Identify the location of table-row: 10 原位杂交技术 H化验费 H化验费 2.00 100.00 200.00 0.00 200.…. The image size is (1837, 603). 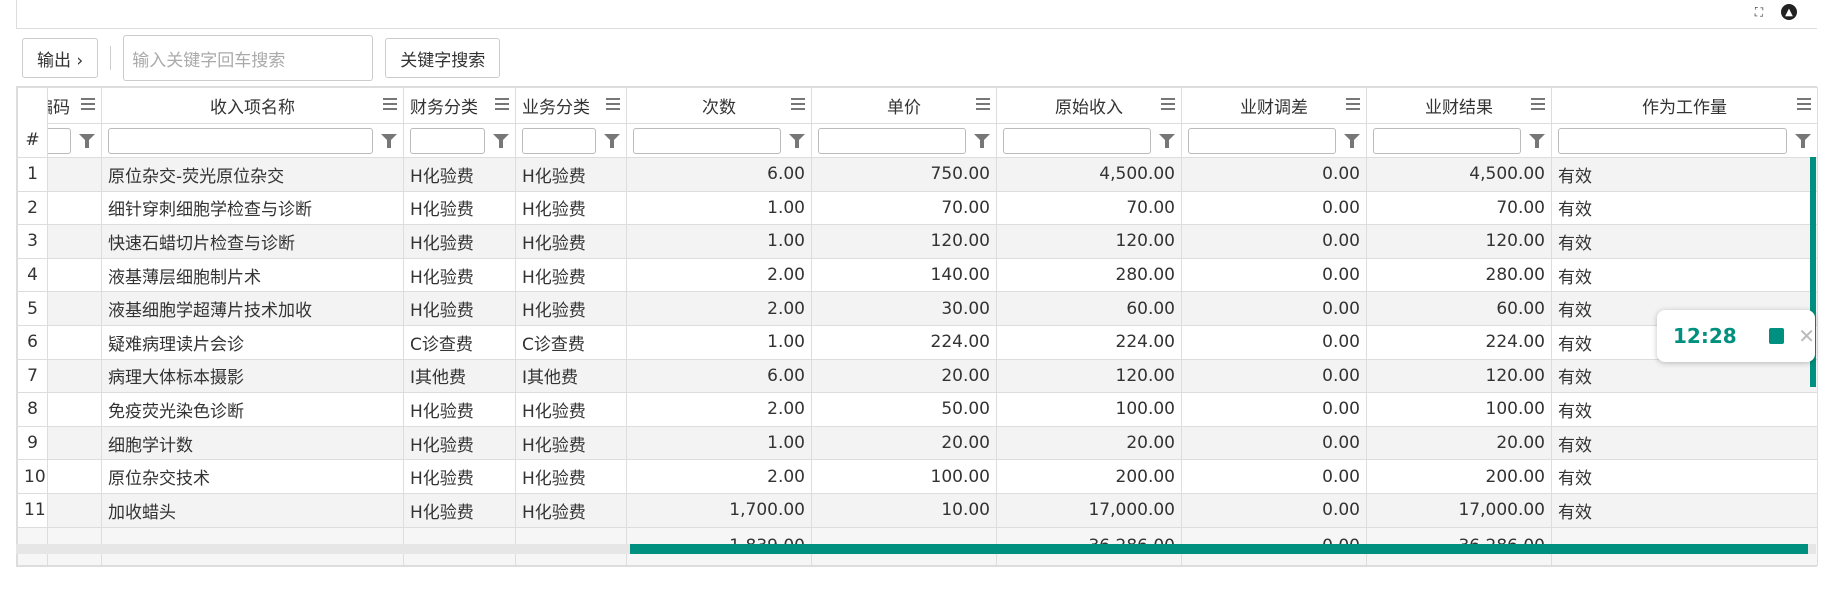
(917, 476).